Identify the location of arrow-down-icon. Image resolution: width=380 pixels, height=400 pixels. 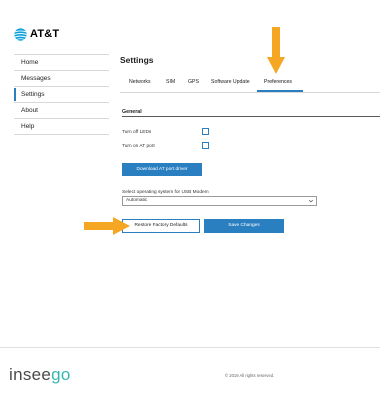
(276, 50).